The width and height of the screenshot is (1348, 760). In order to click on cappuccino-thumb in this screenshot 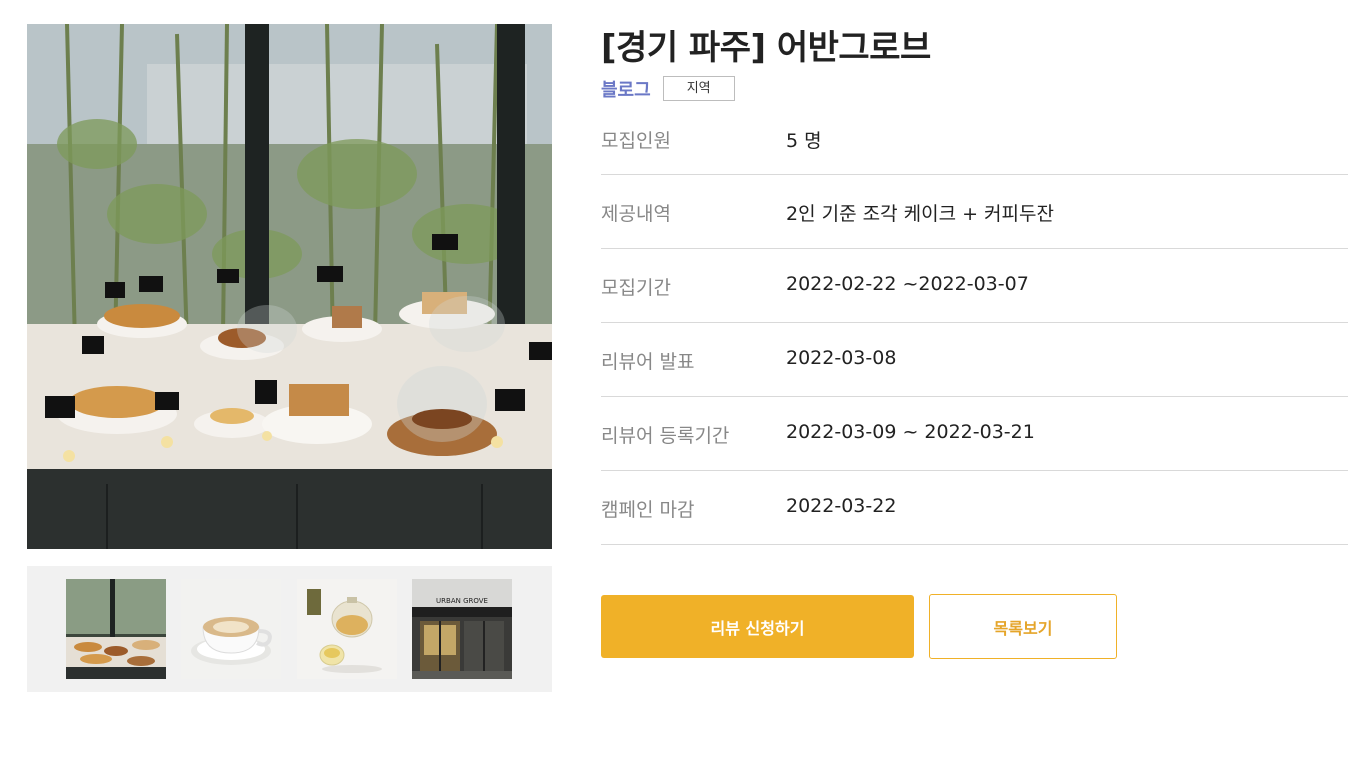, I will do `click(231, 629)`.